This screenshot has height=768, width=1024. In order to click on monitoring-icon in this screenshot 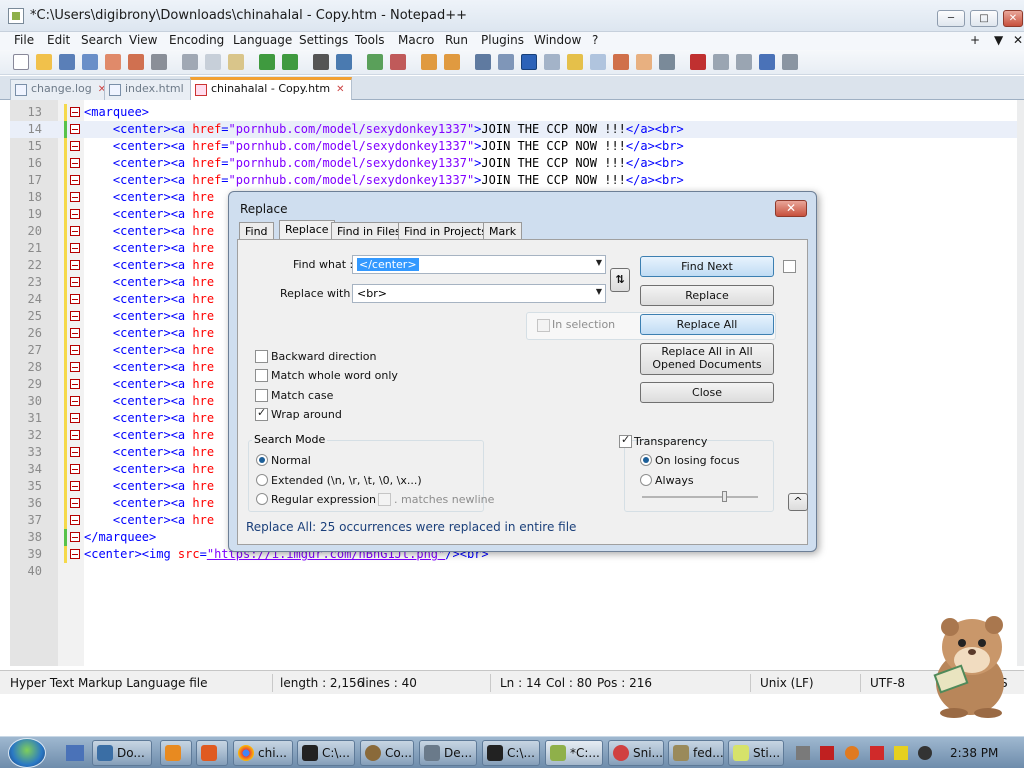, I will do `click(644, 62)`.